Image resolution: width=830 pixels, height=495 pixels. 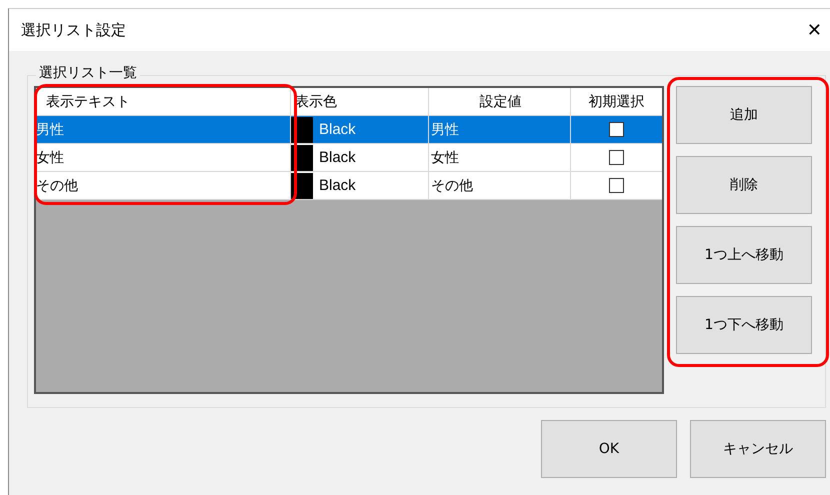 I want to click on side-button: 削除, so click(x=744, y=185).